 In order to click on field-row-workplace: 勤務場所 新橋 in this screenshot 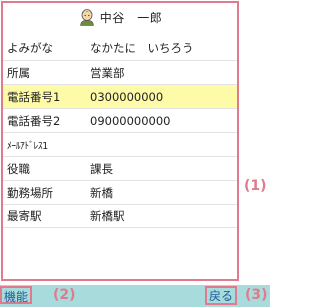, I will do `click(120, 192)`.